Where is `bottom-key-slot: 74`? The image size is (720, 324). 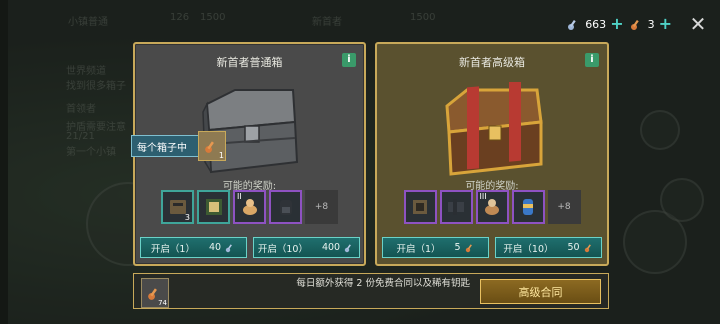 bottom-key-slot: 74 is located at coordinates (155, 293).